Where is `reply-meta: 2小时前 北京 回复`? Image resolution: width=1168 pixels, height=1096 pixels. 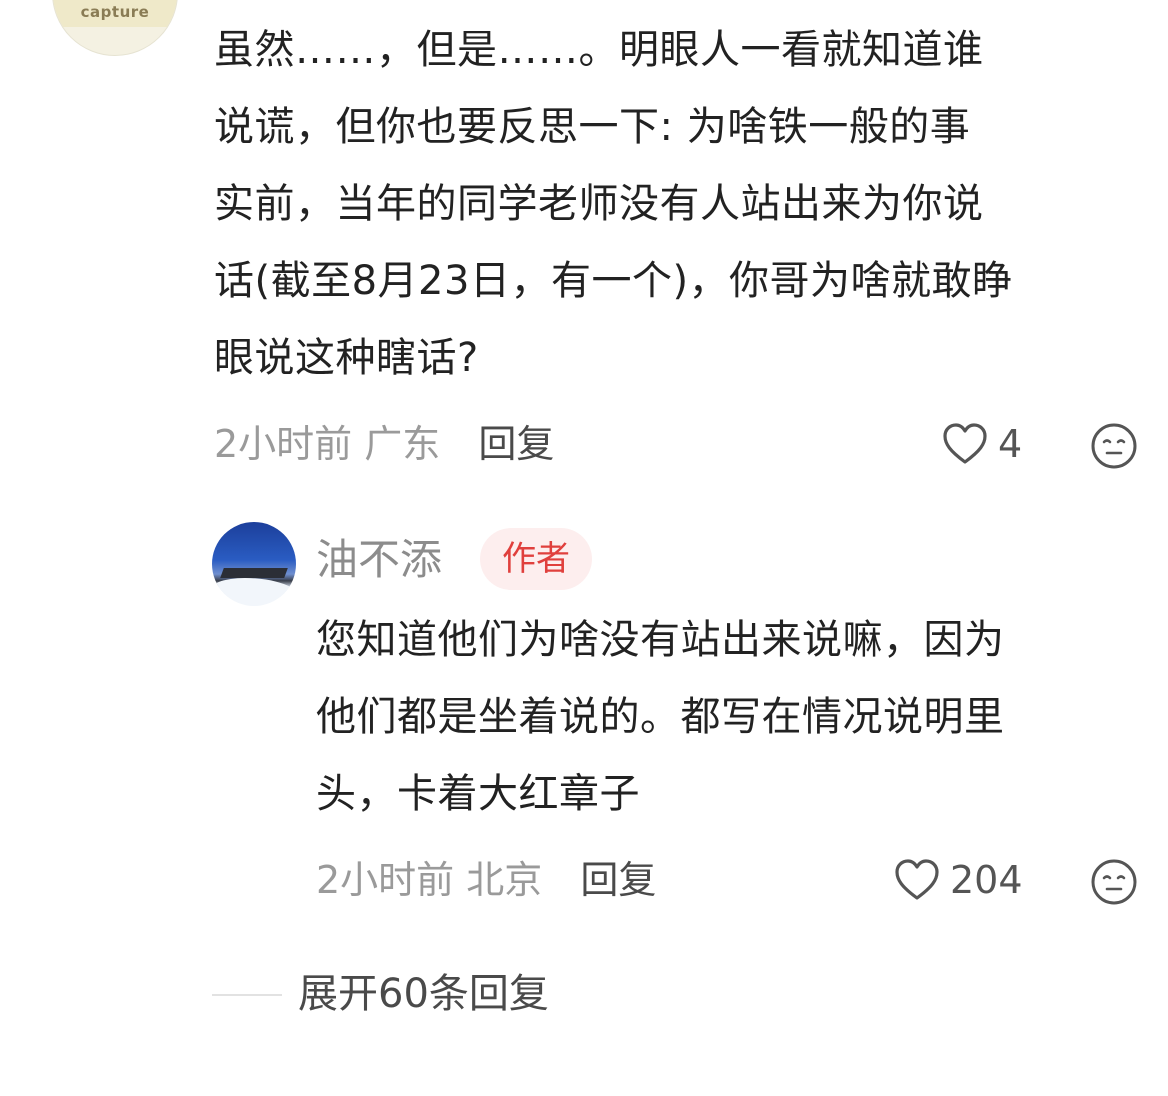 reply-meta: 2小时前 北京 回复 is located at coordinates (486, 880).